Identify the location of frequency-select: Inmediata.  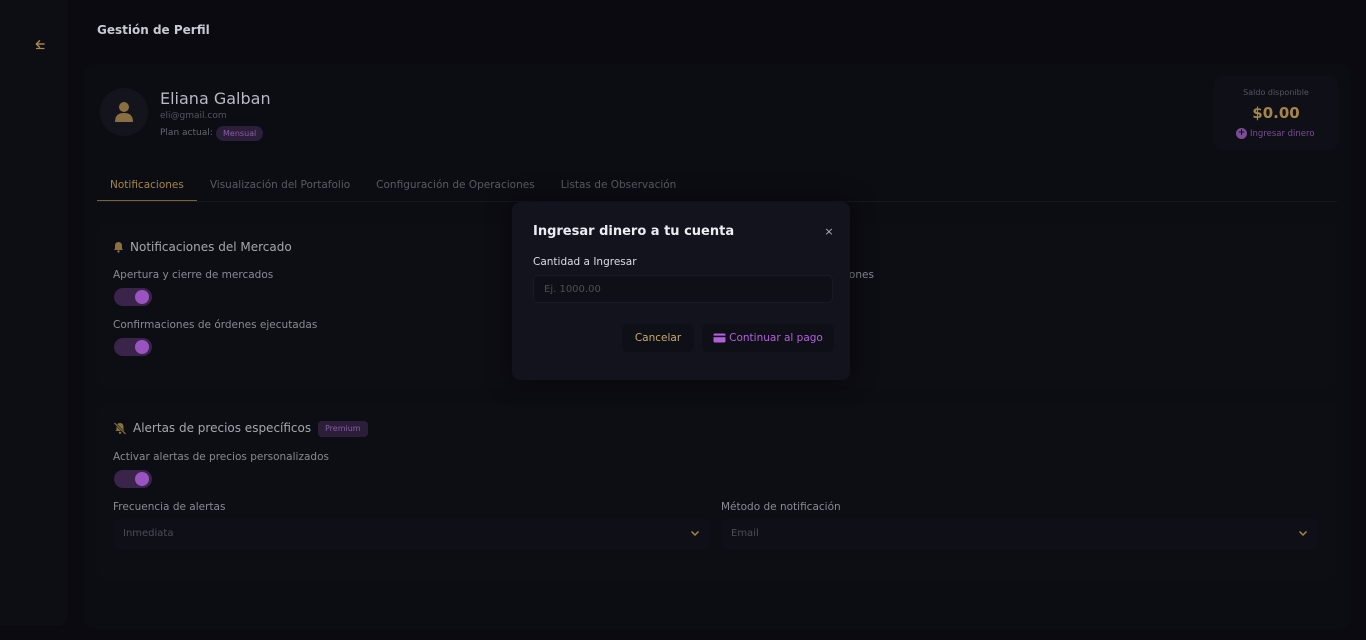
(412, 534).